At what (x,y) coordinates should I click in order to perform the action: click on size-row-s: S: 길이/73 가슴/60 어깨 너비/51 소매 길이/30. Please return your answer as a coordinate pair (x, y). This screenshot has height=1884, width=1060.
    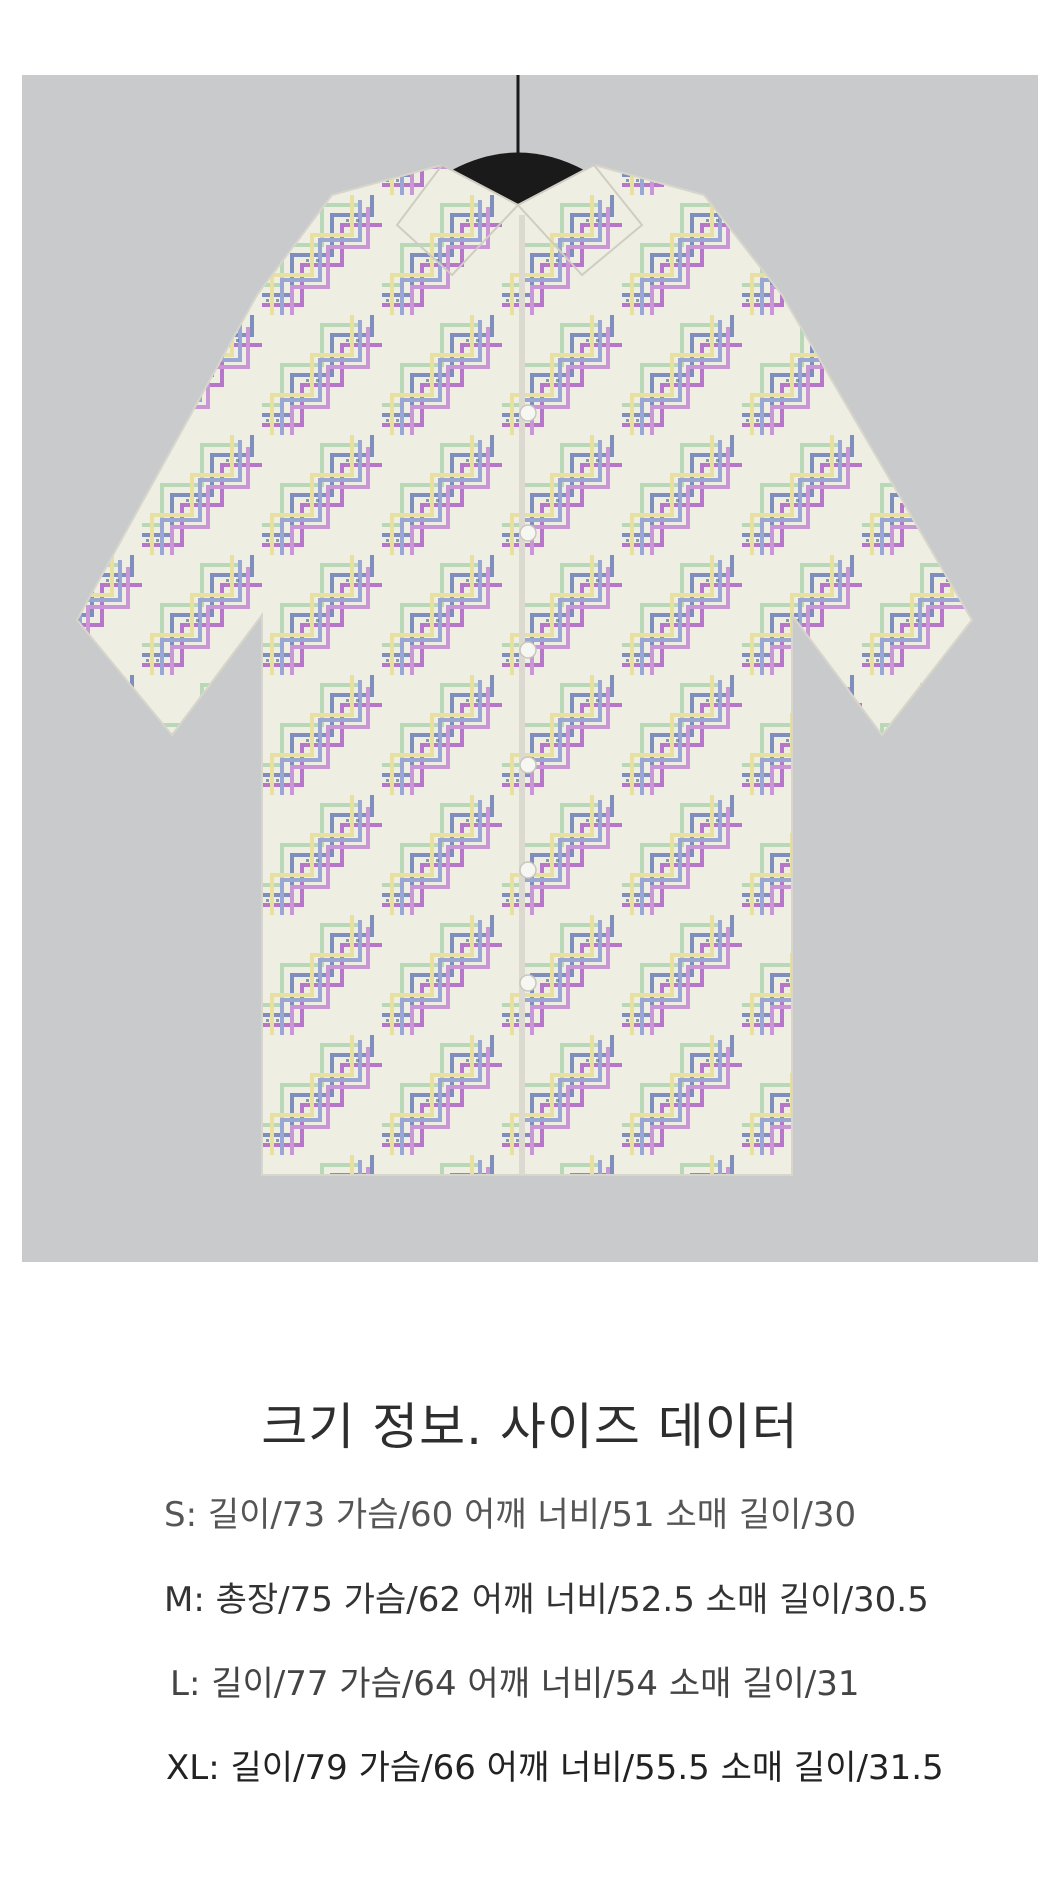
    Looking at the image, I should click on (510, 1515).